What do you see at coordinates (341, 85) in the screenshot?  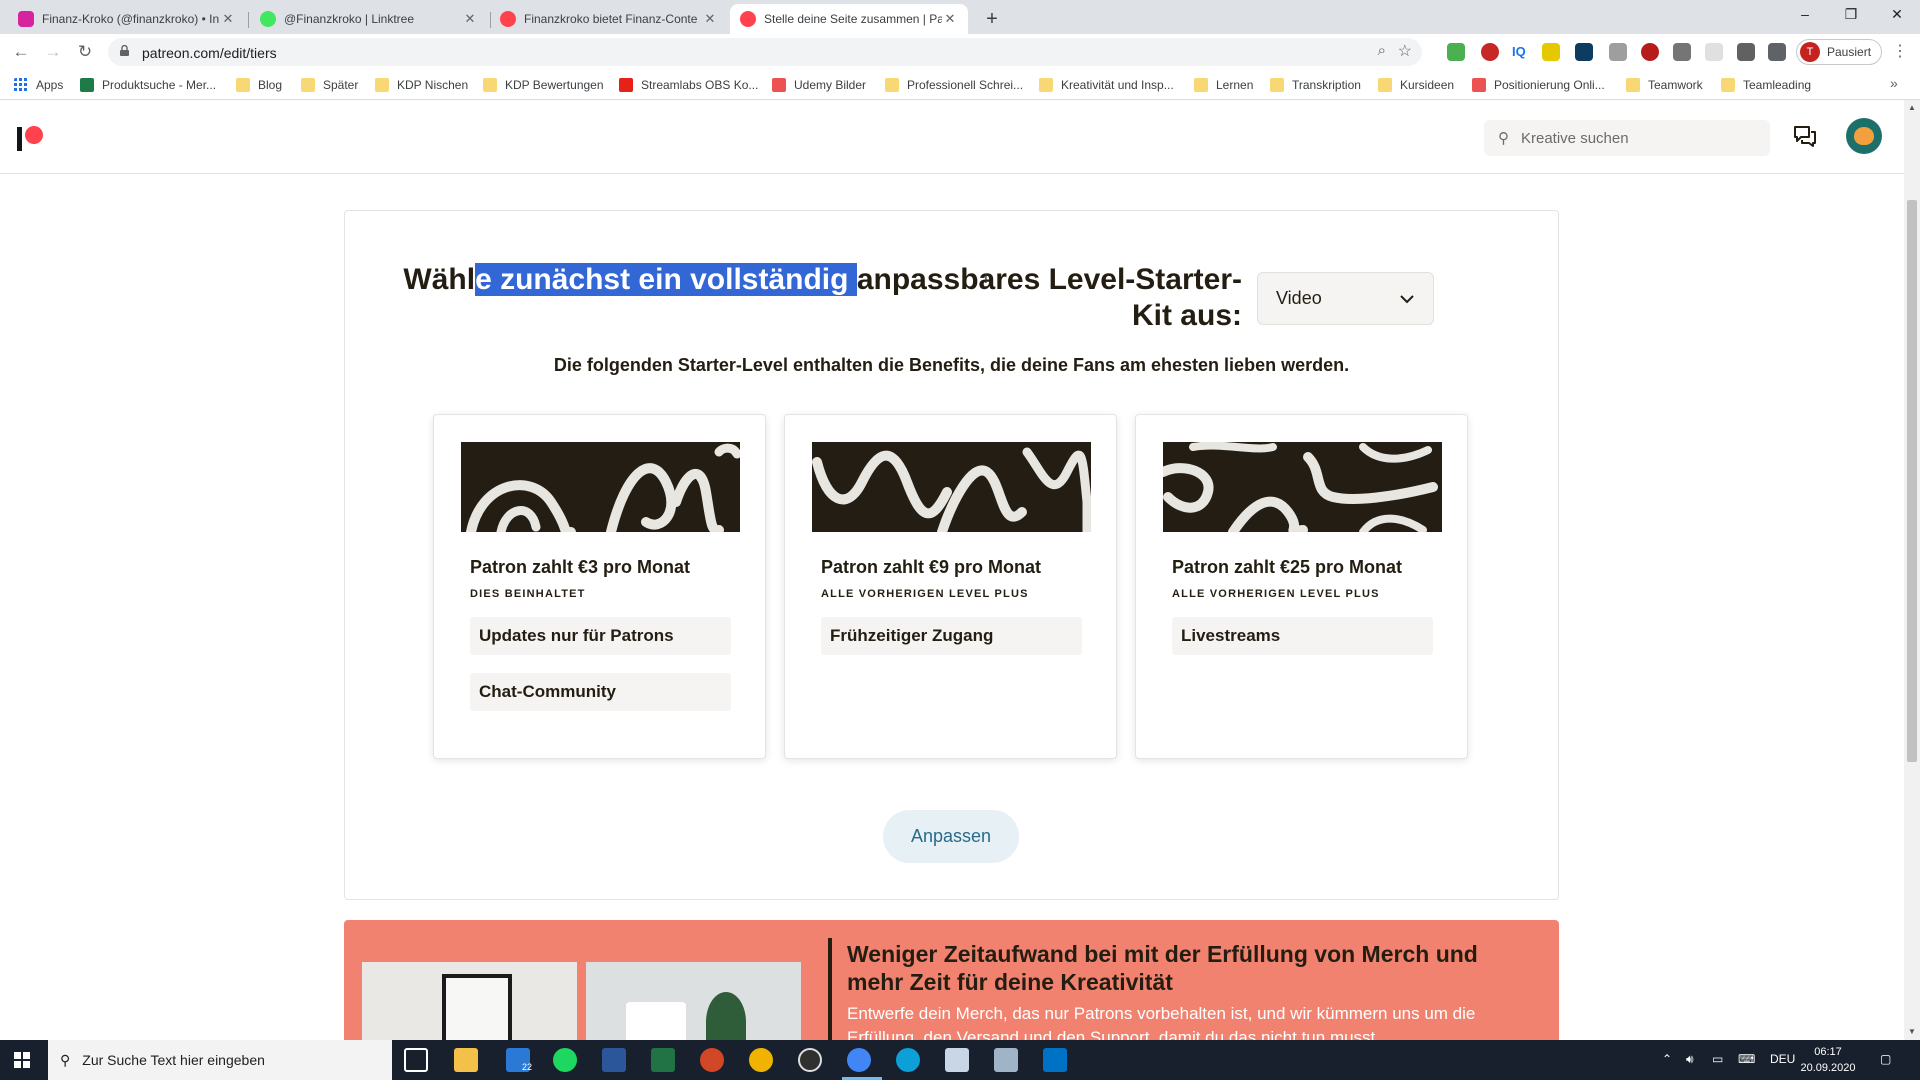 I see `bookmark-label: Später` at bounding box center [341, 85].